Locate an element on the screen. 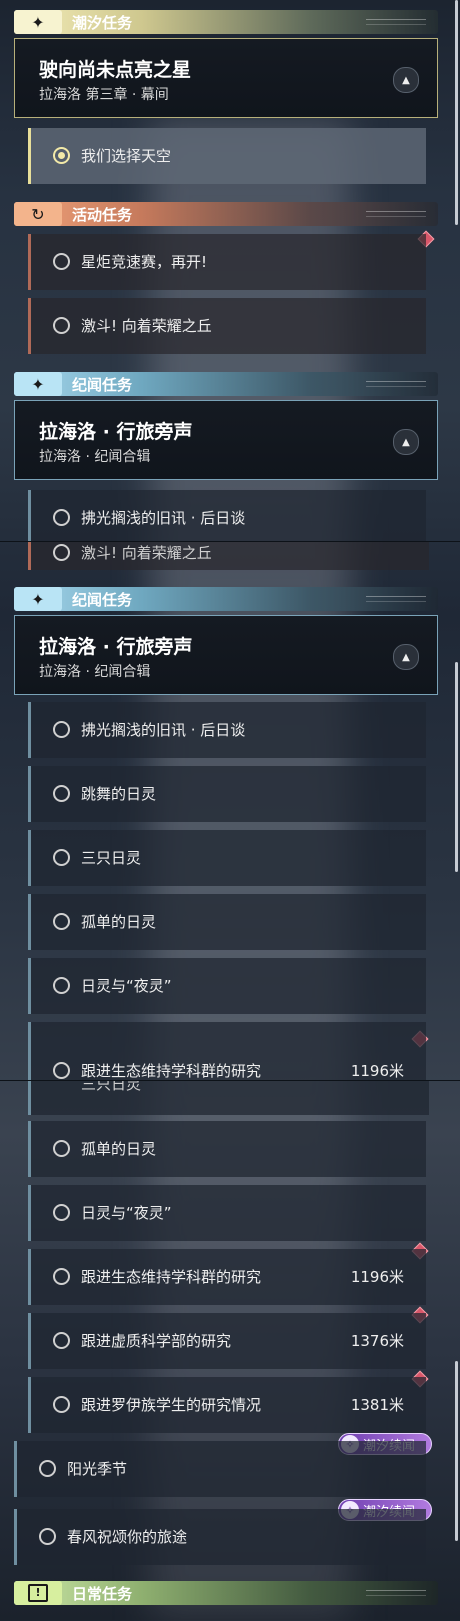 The width and height of the screenshot is (460, 1621). quest-row-selected: 我们选择天空 is located at coordinates (227, 156).